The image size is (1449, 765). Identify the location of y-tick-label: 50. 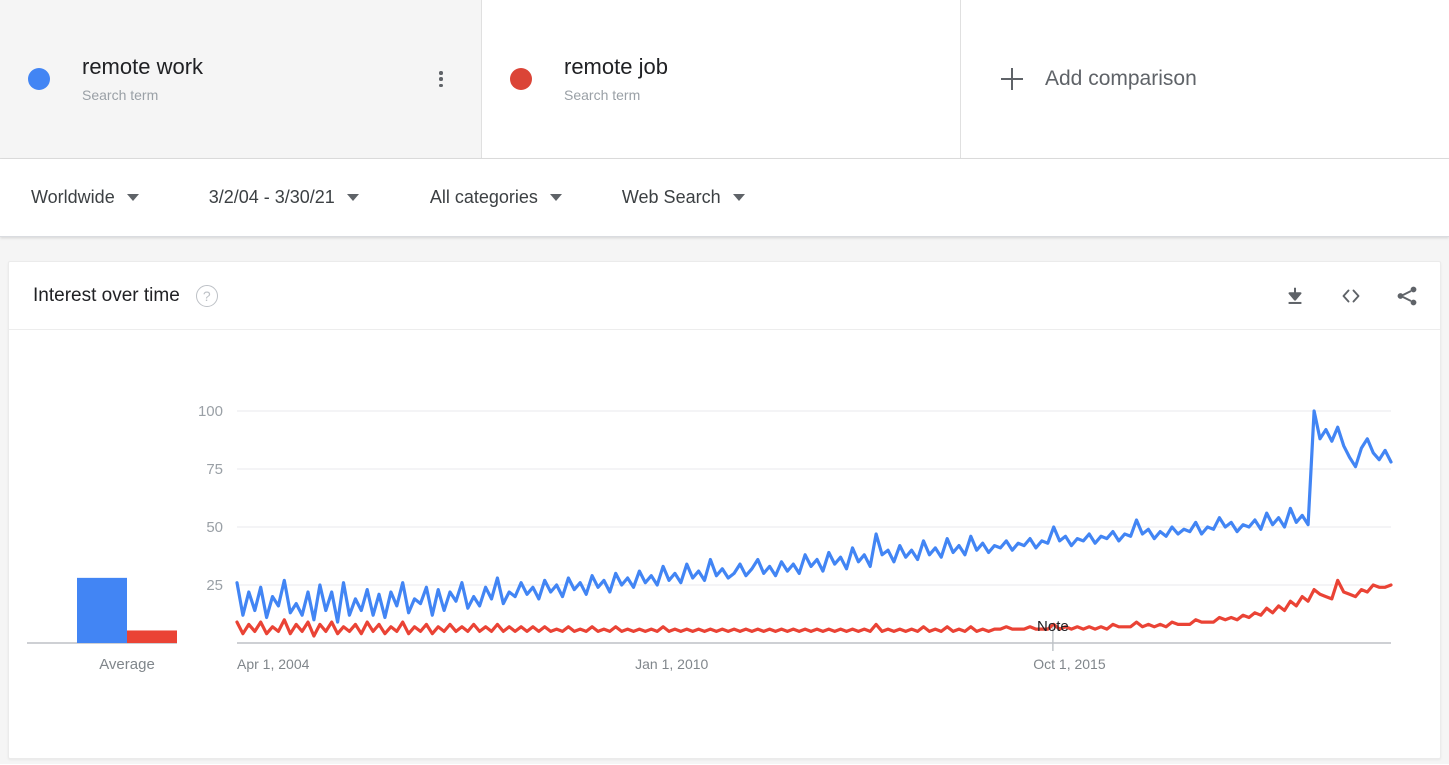
(214, 527).